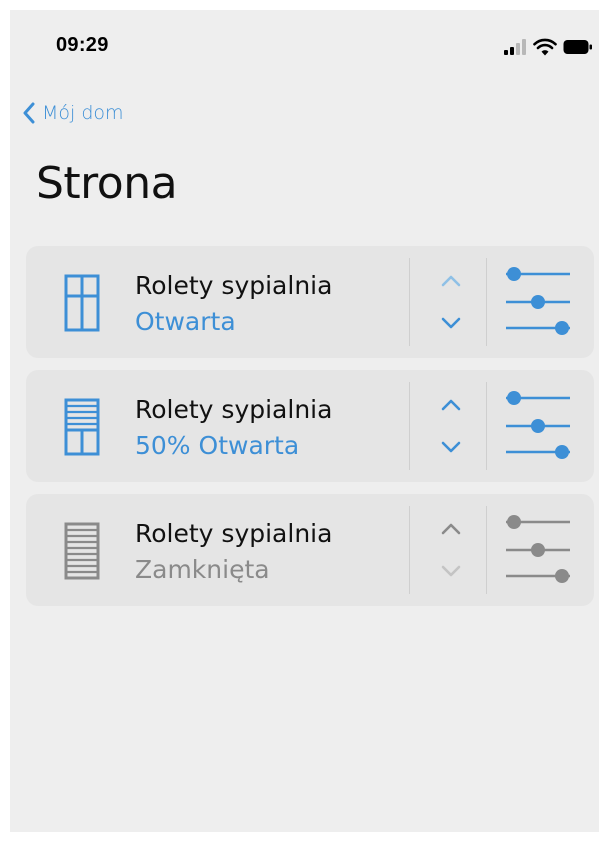 This screenshot has height=867, width=599. What do you see at coordinates (202, 569) in the screenshot?
I see `device-status: Zamknięta` at bounding box center [202, 569].